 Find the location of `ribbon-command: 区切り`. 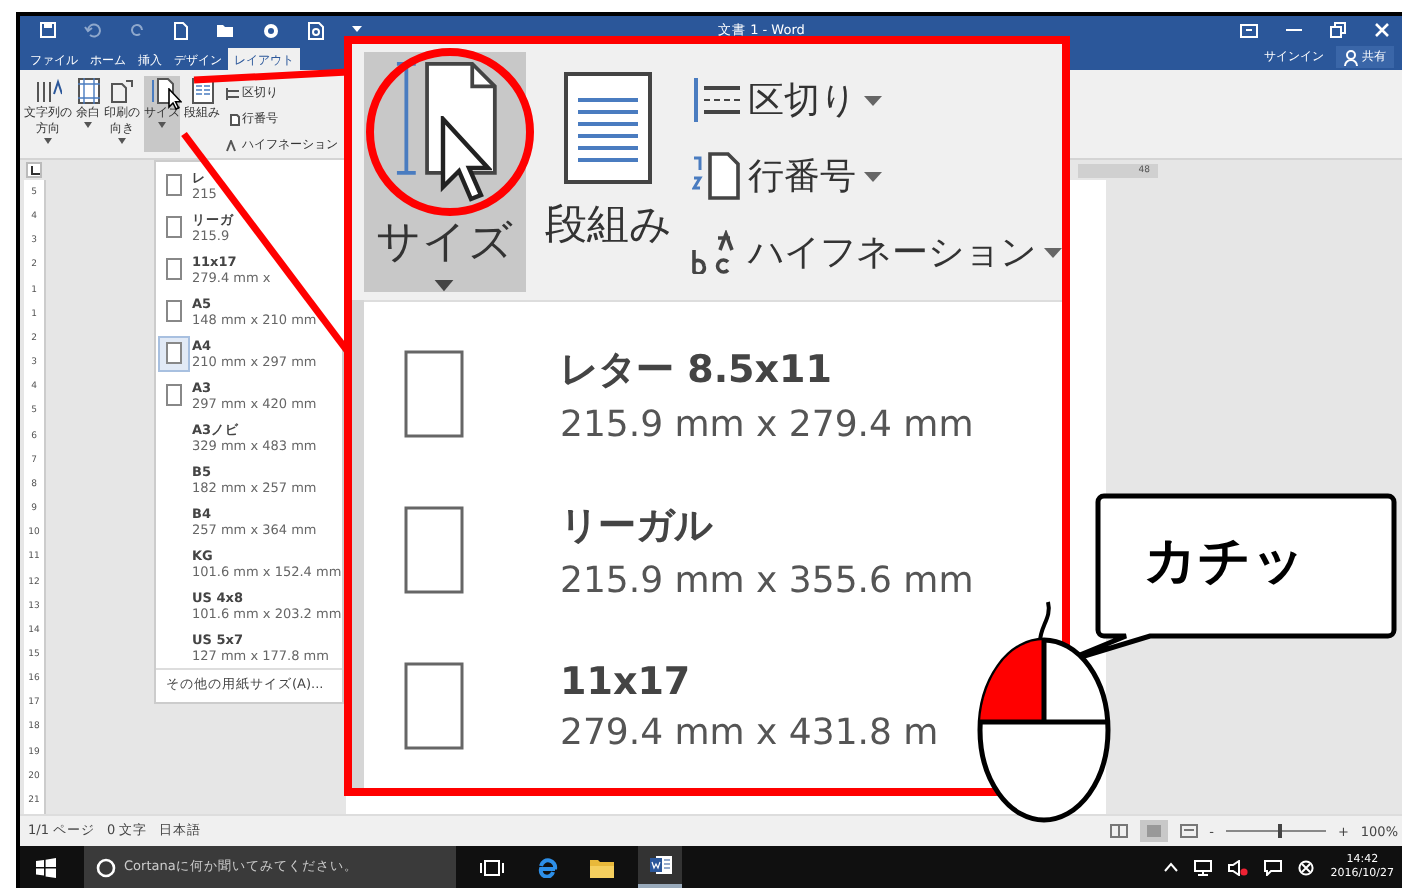

ribbon-command: 区切り is located at coordinates (877, 100).